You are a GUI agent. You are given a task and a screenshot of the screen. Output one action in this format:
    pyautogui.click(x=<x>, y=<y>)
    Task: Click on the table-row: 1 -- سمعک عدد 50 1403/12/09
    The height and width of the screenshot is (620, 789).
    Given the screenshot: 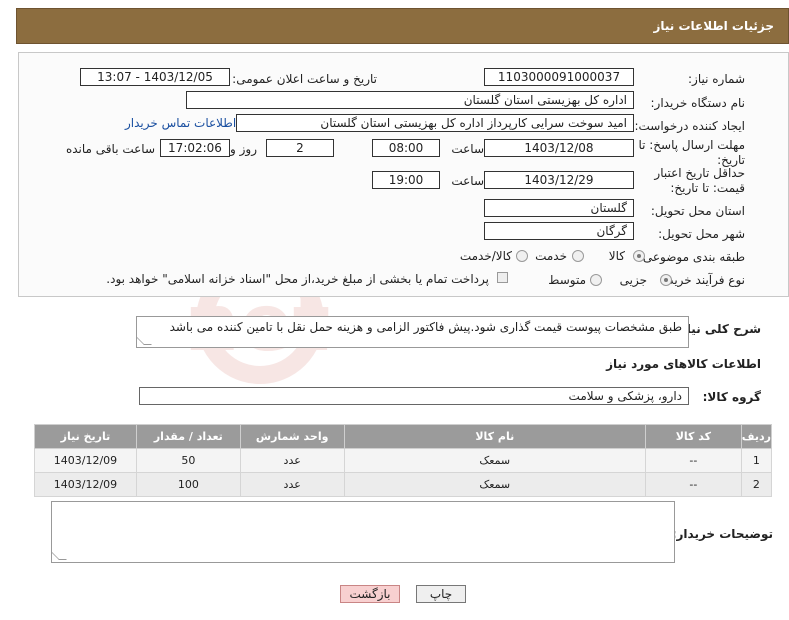 What is the action you would take?
    pyautogui.click(x=403, y=460)
    